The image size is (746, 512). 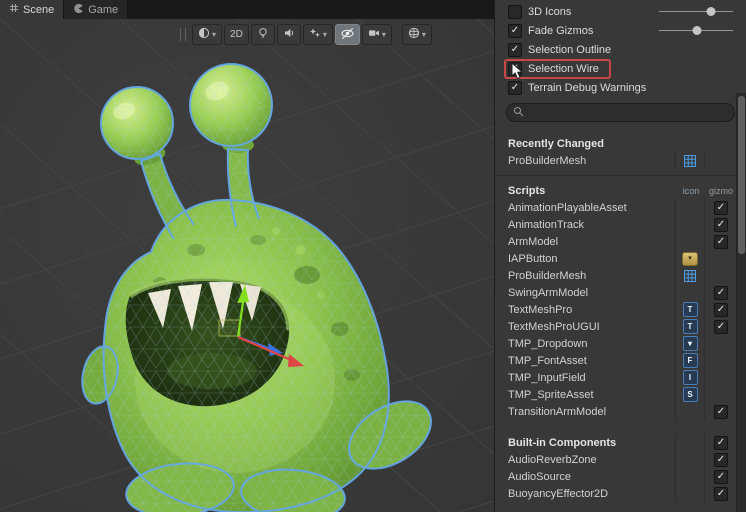 I want to click on shading-mode-button: ▾, so click(x=207, y=34).